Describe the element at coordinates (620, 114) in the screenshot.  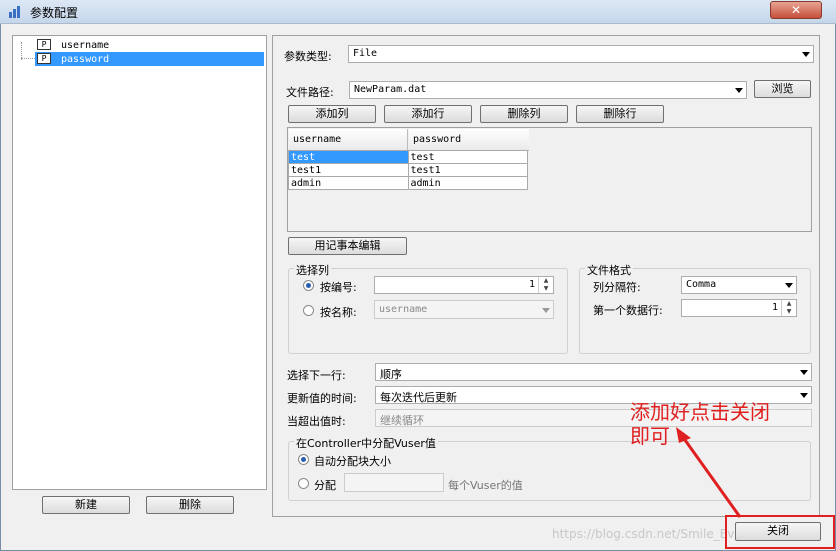
I see `delete-row-button: 删除行` at that location.